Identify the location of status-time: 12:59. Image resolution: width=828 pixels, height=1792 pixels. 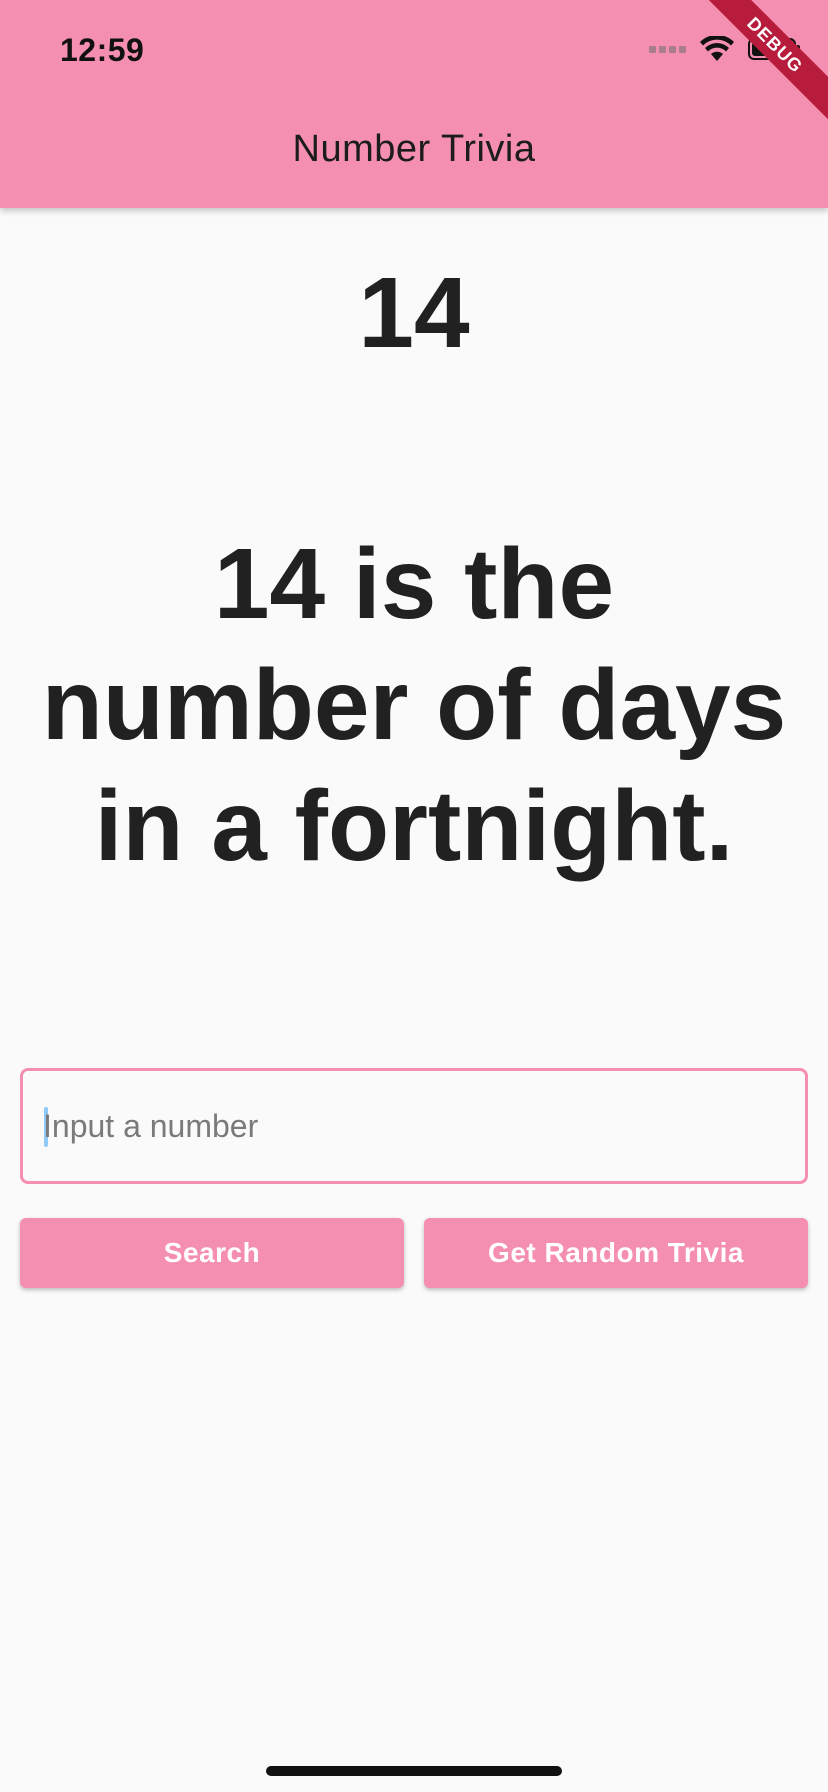
(102, 50).